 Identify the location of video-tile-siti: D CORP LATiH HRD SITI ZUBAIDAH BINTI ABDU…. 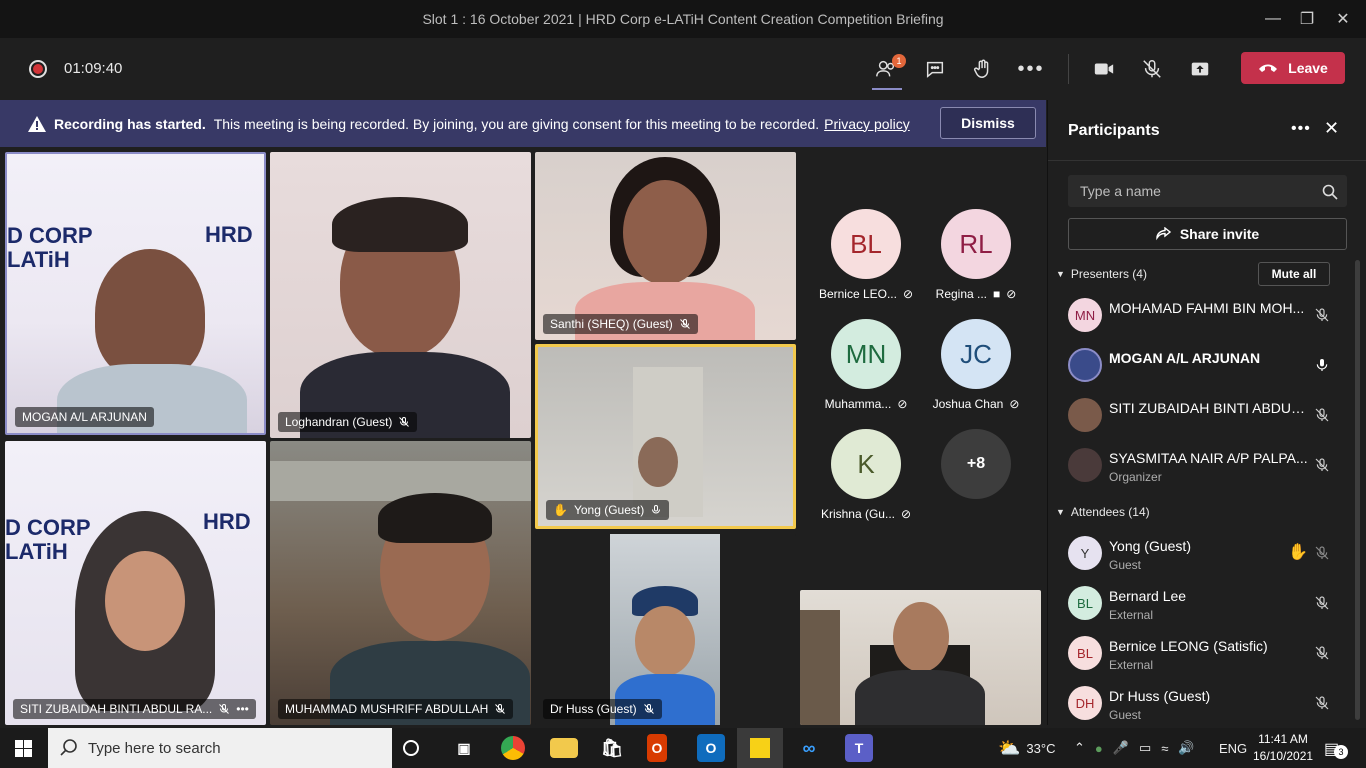
(135, 583).